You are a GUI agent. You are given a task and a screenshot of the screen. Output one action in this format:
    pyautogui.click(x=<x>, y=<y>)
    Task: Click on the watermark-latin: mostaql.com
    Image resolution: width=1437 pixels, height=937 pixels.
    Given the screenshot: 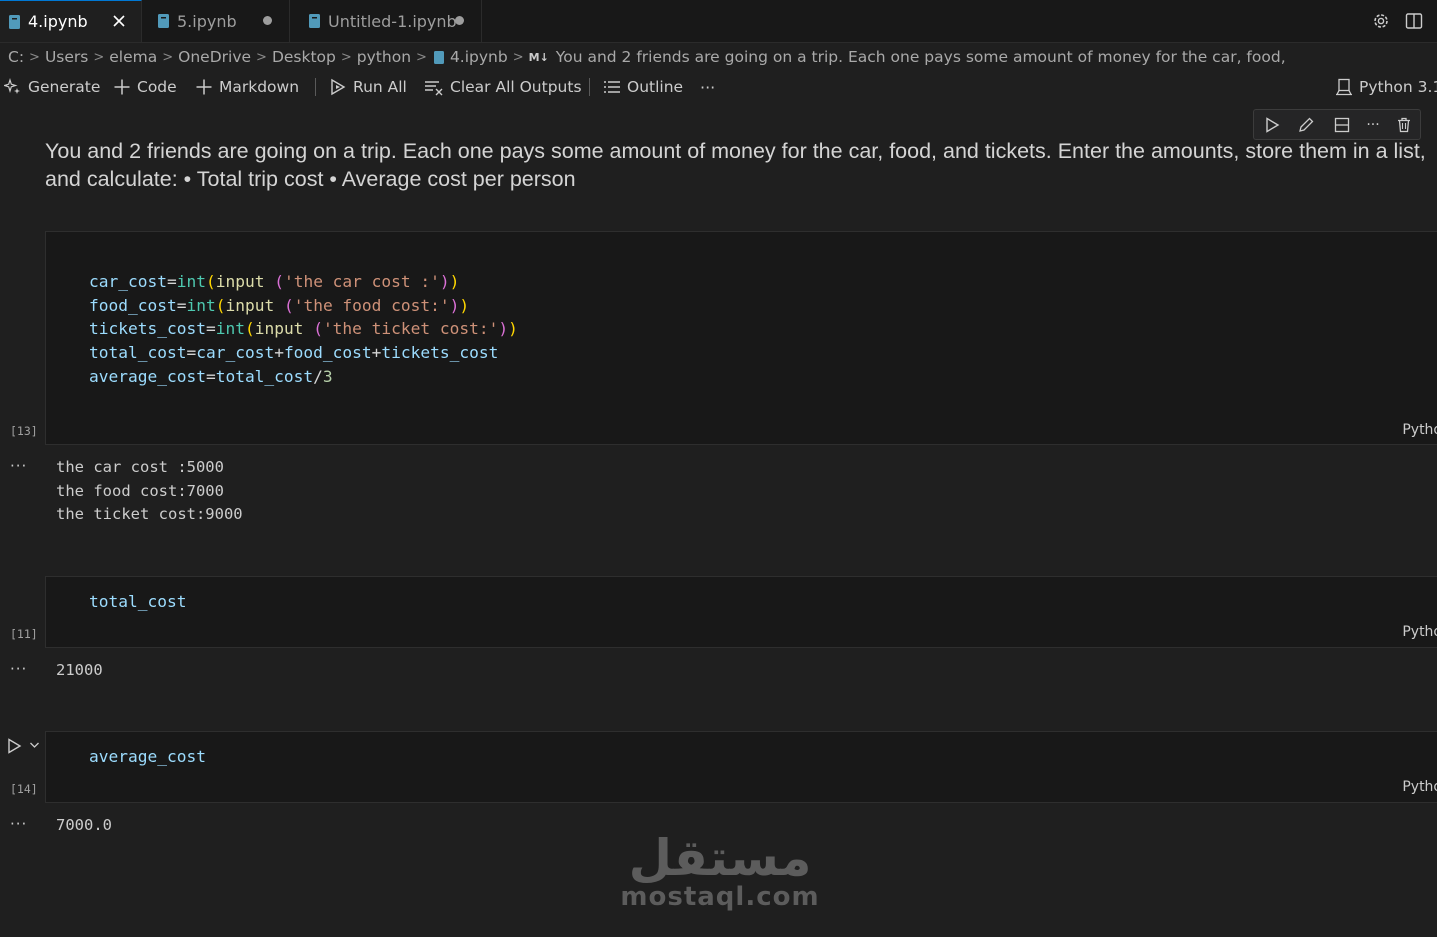 What is the action you would take?
    pyautogui.click(x=720, y=897)
    